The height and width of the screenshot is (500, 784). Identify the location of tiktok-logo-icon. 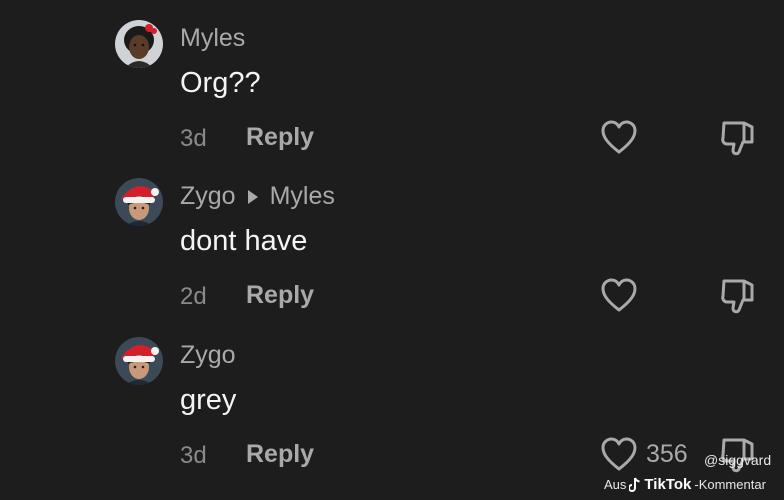
(635, 484).